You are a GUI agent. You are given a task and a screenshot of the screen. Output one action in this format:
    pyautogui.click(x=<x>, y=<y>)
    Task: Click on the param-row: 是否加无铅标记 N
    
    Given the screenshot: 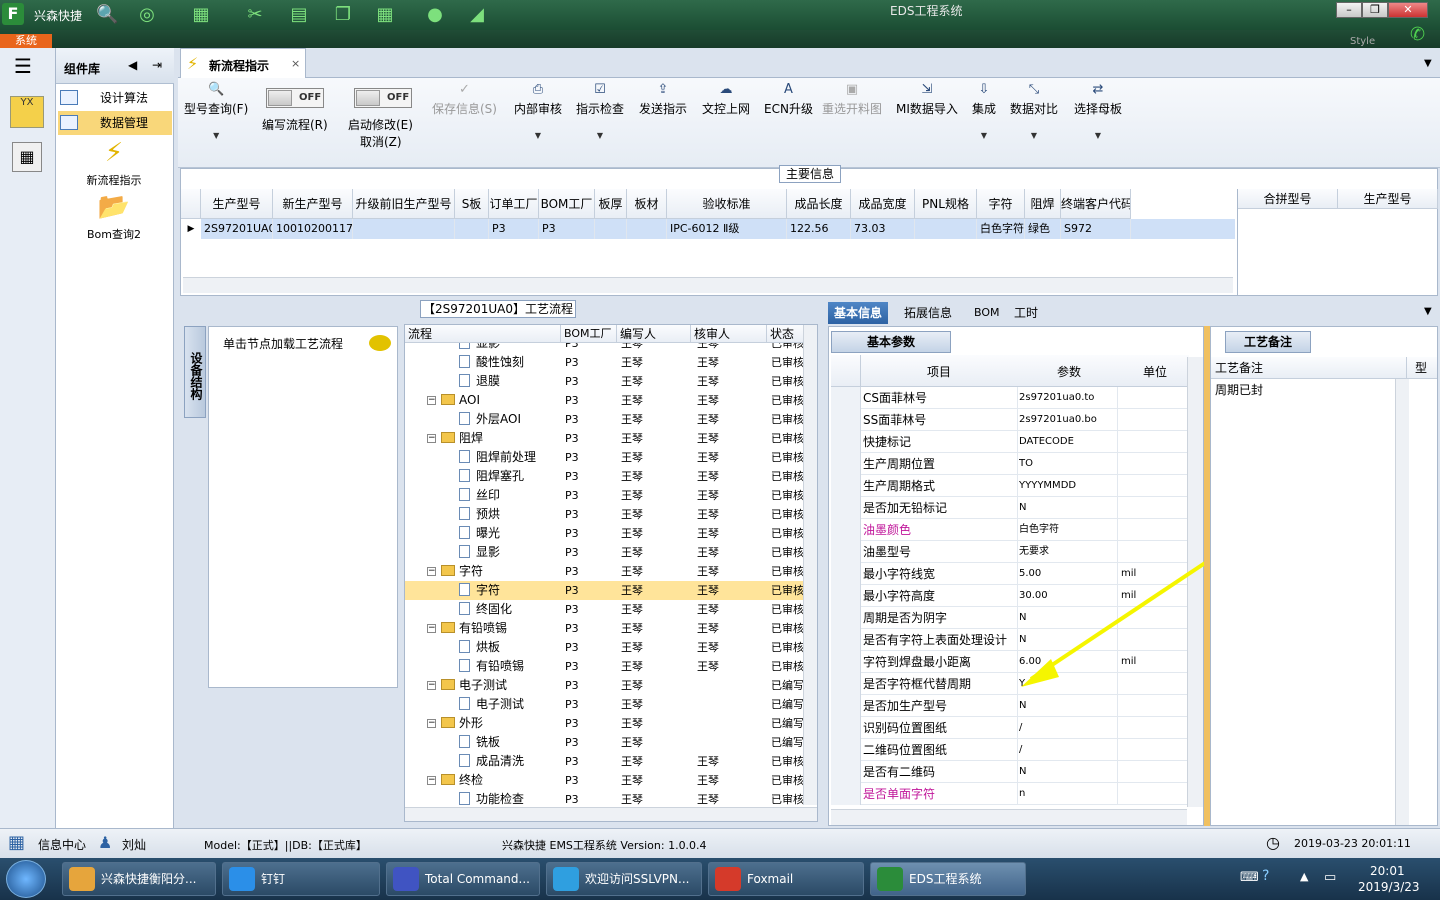 What is the action you would take?
    pyautogui.click(x=1010, y=508)
    